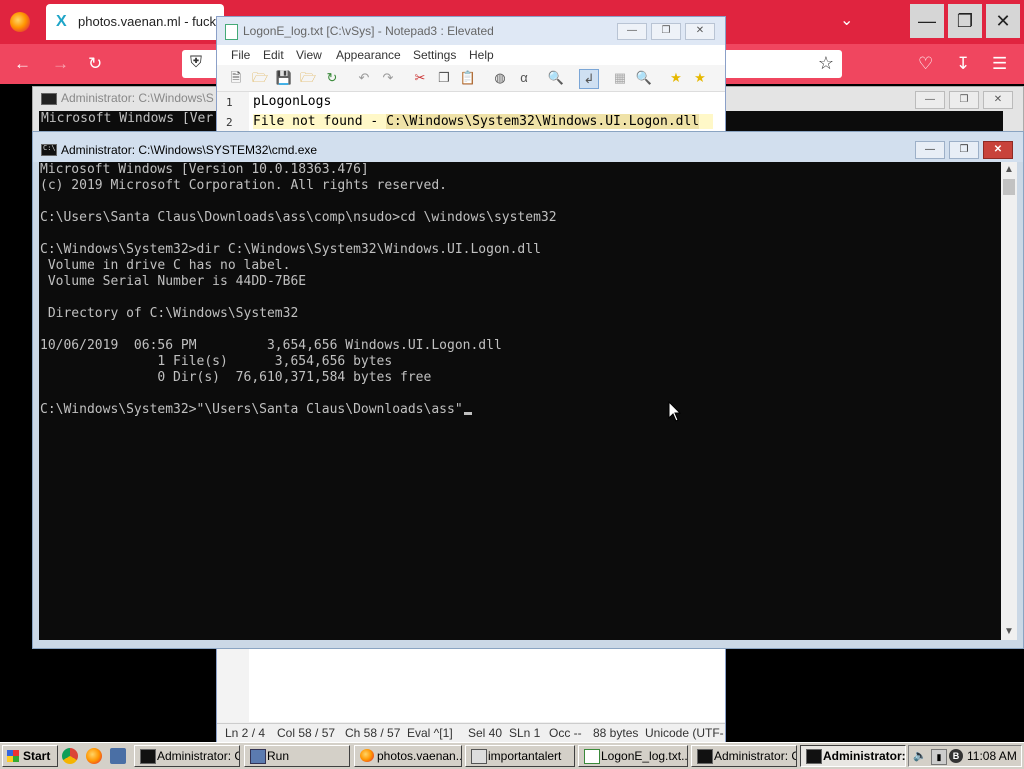 The image size is (1024, 769). I want to click on browser-minimize-button: —, so click(927, 21).